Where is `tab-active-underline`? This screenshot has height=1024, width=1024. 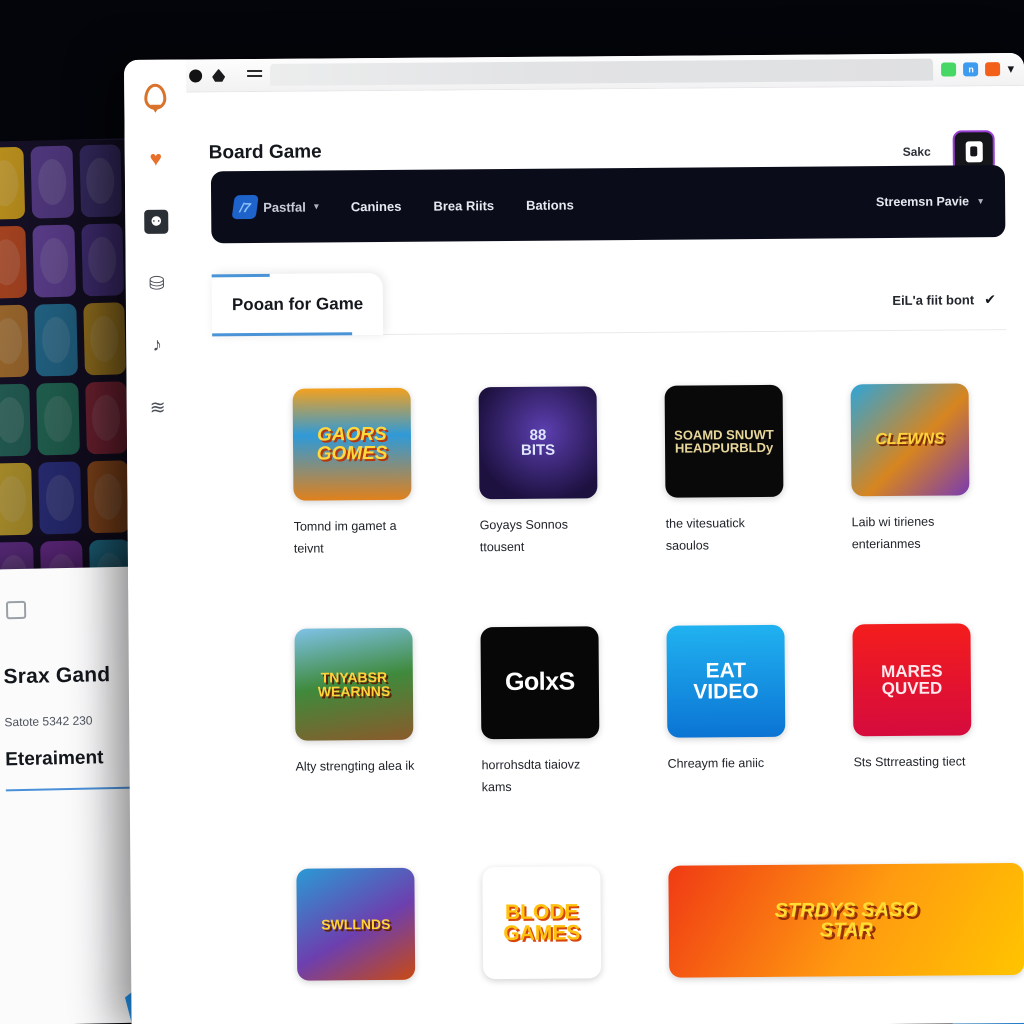
tab-active-underline is located at coordinates (282, 334).